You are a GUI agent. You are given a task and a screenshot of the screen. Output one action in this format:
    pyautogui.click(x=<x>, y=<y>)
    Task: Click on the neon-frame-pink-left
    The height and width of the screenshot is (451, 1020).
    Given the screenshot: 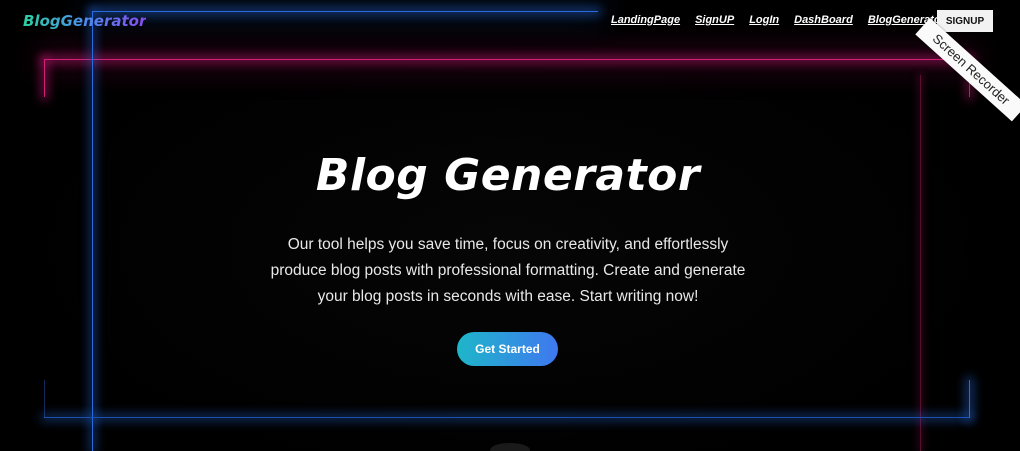 What is the action you would take?
    pyautogui.click(x=44, y=78)
    